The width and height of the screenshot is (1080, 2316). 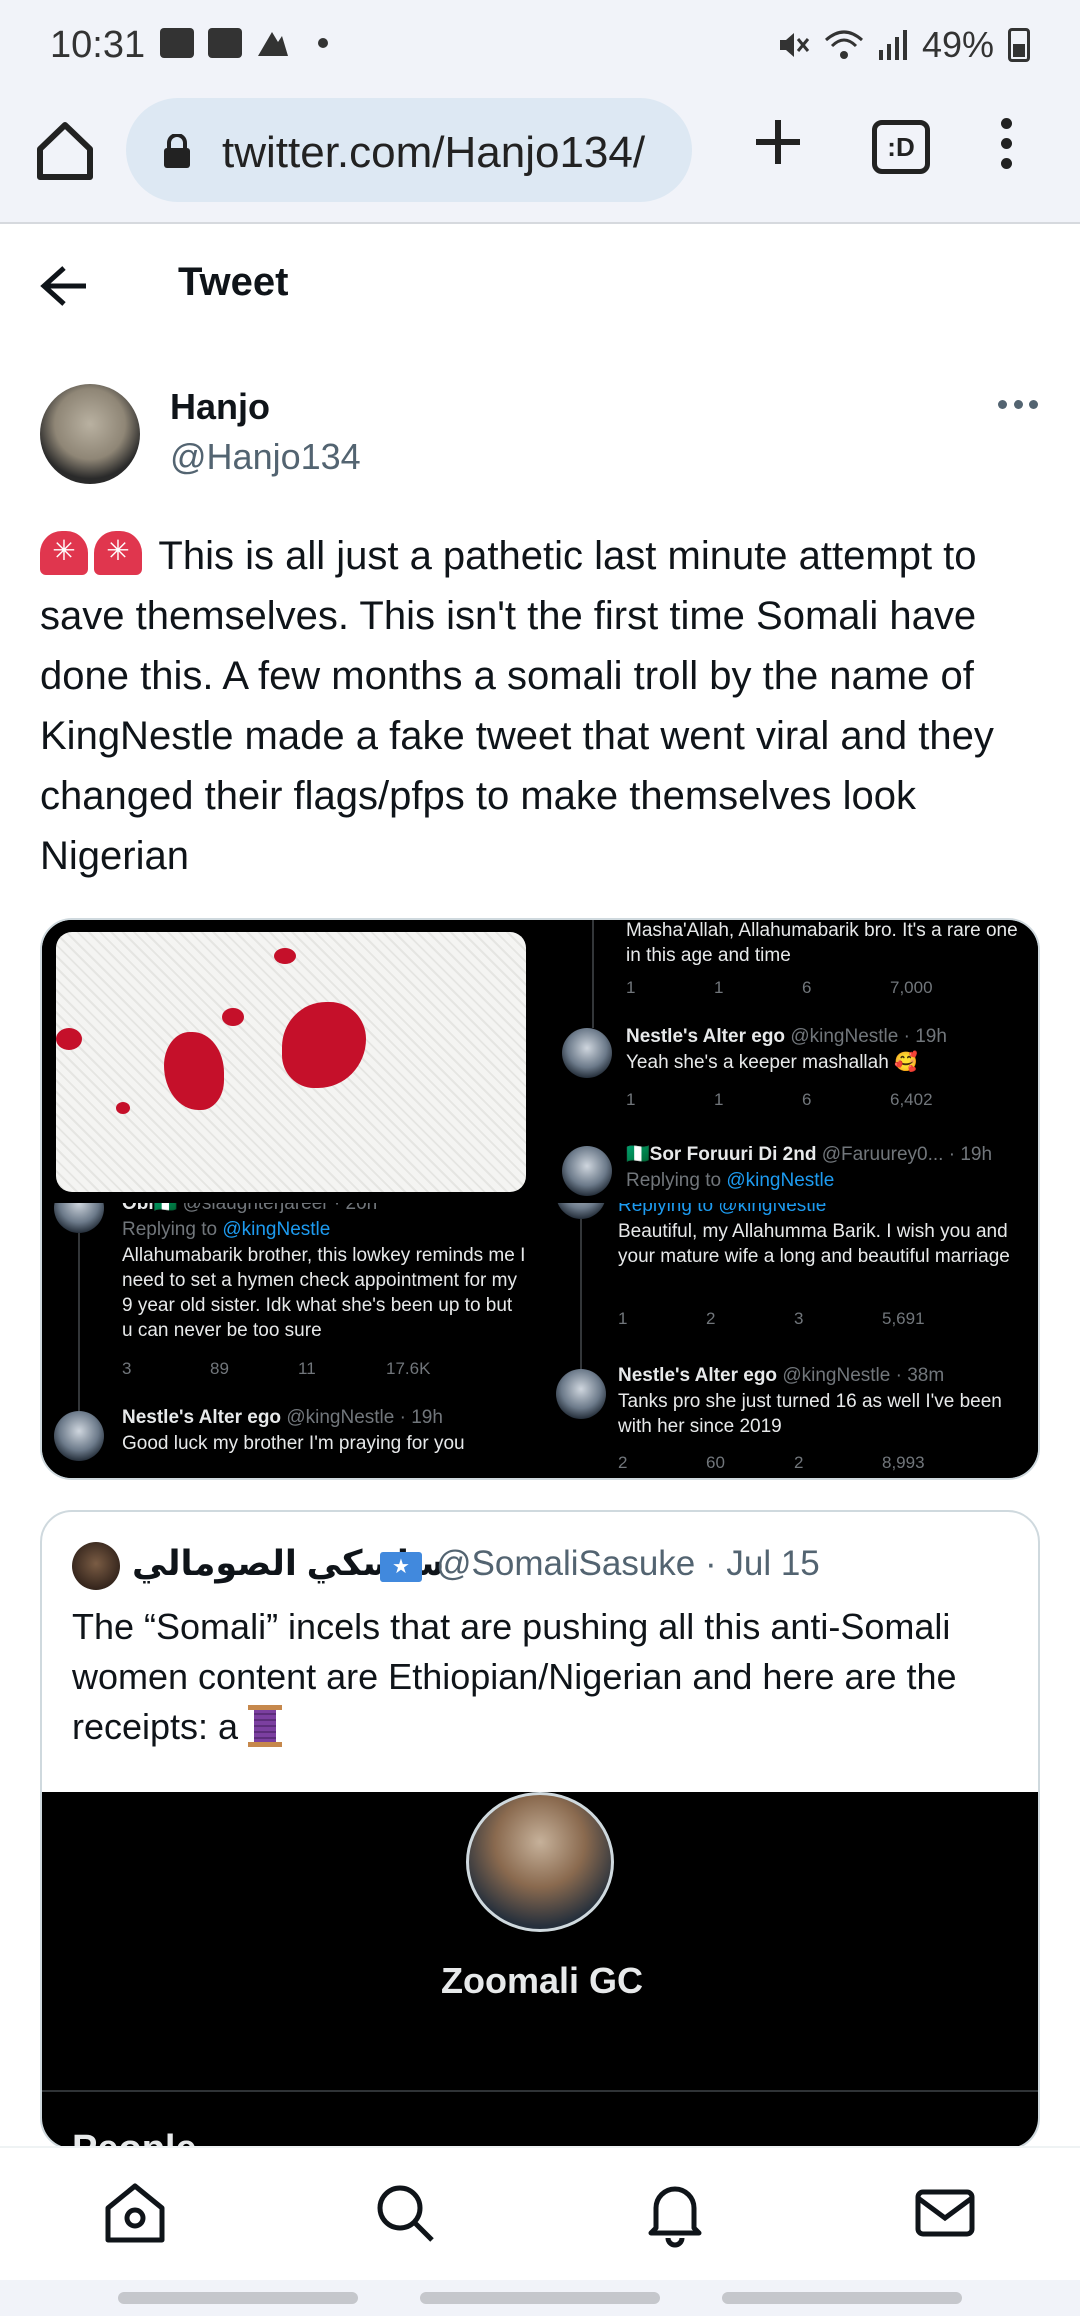 I want to click on somalia-flag-icon: ★, so click(x=401, y=1567).